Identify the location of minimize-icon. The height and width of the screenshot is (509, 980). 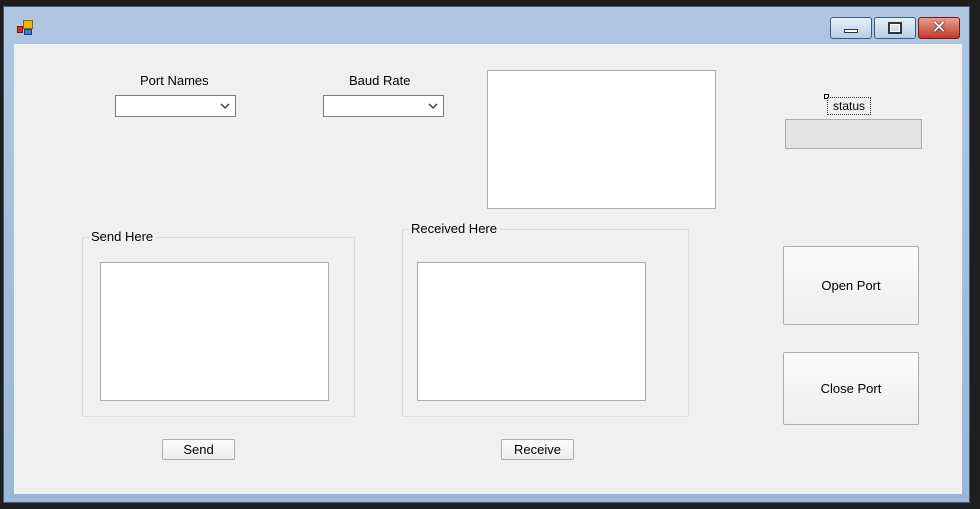
(851, 31).